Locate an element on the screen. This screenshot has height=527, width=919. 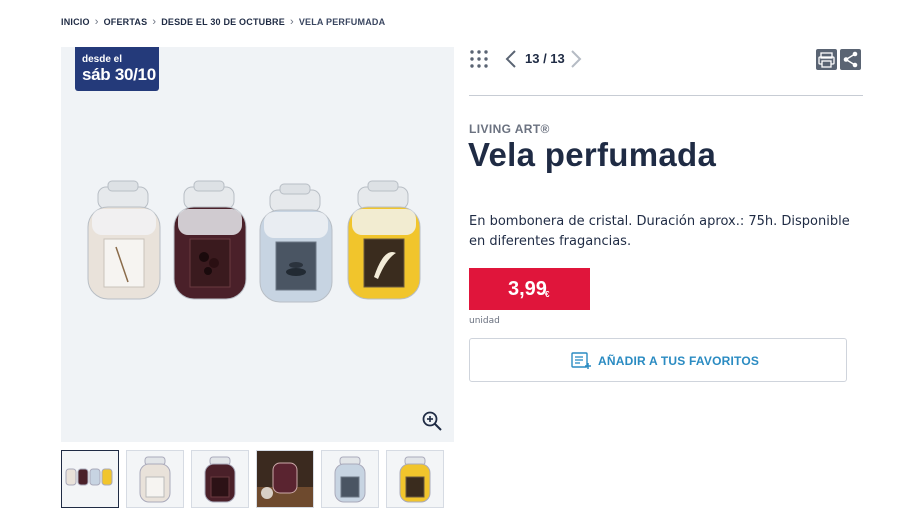
breadcrumb-desde-30-octubre: DESDE EL 30 DE OCTUBRE is located at coordinates (223, 22).